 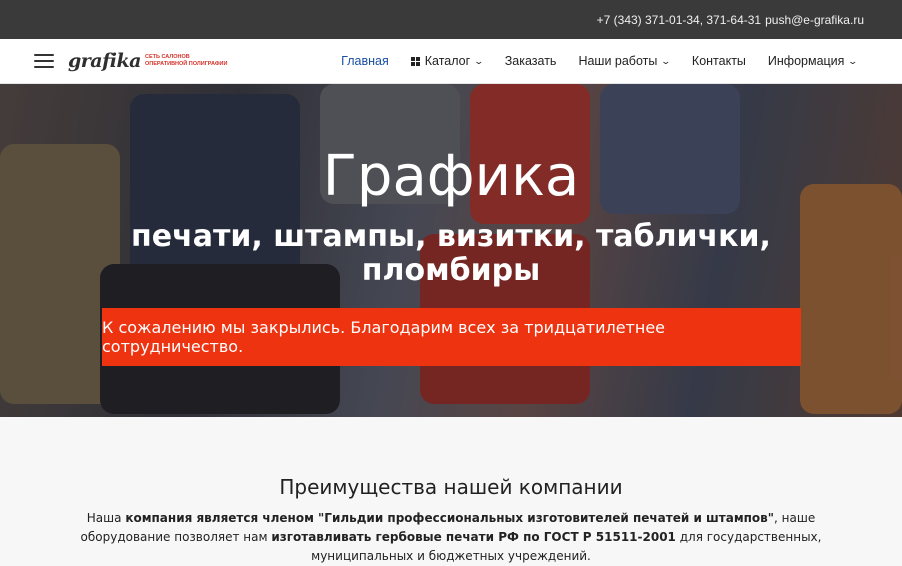 I want to click on hero-subtitle-line2: пломбиры, so click(x=451, y=270).